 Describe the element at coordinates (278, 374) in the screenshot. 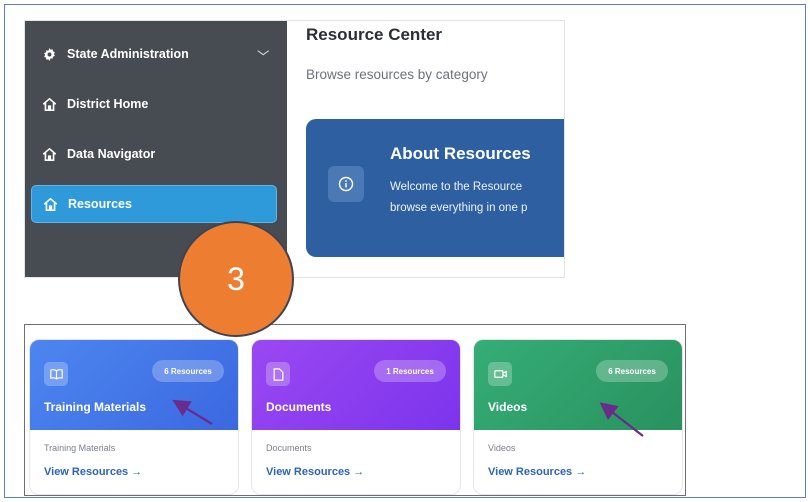

I see `document-icon` at that location.